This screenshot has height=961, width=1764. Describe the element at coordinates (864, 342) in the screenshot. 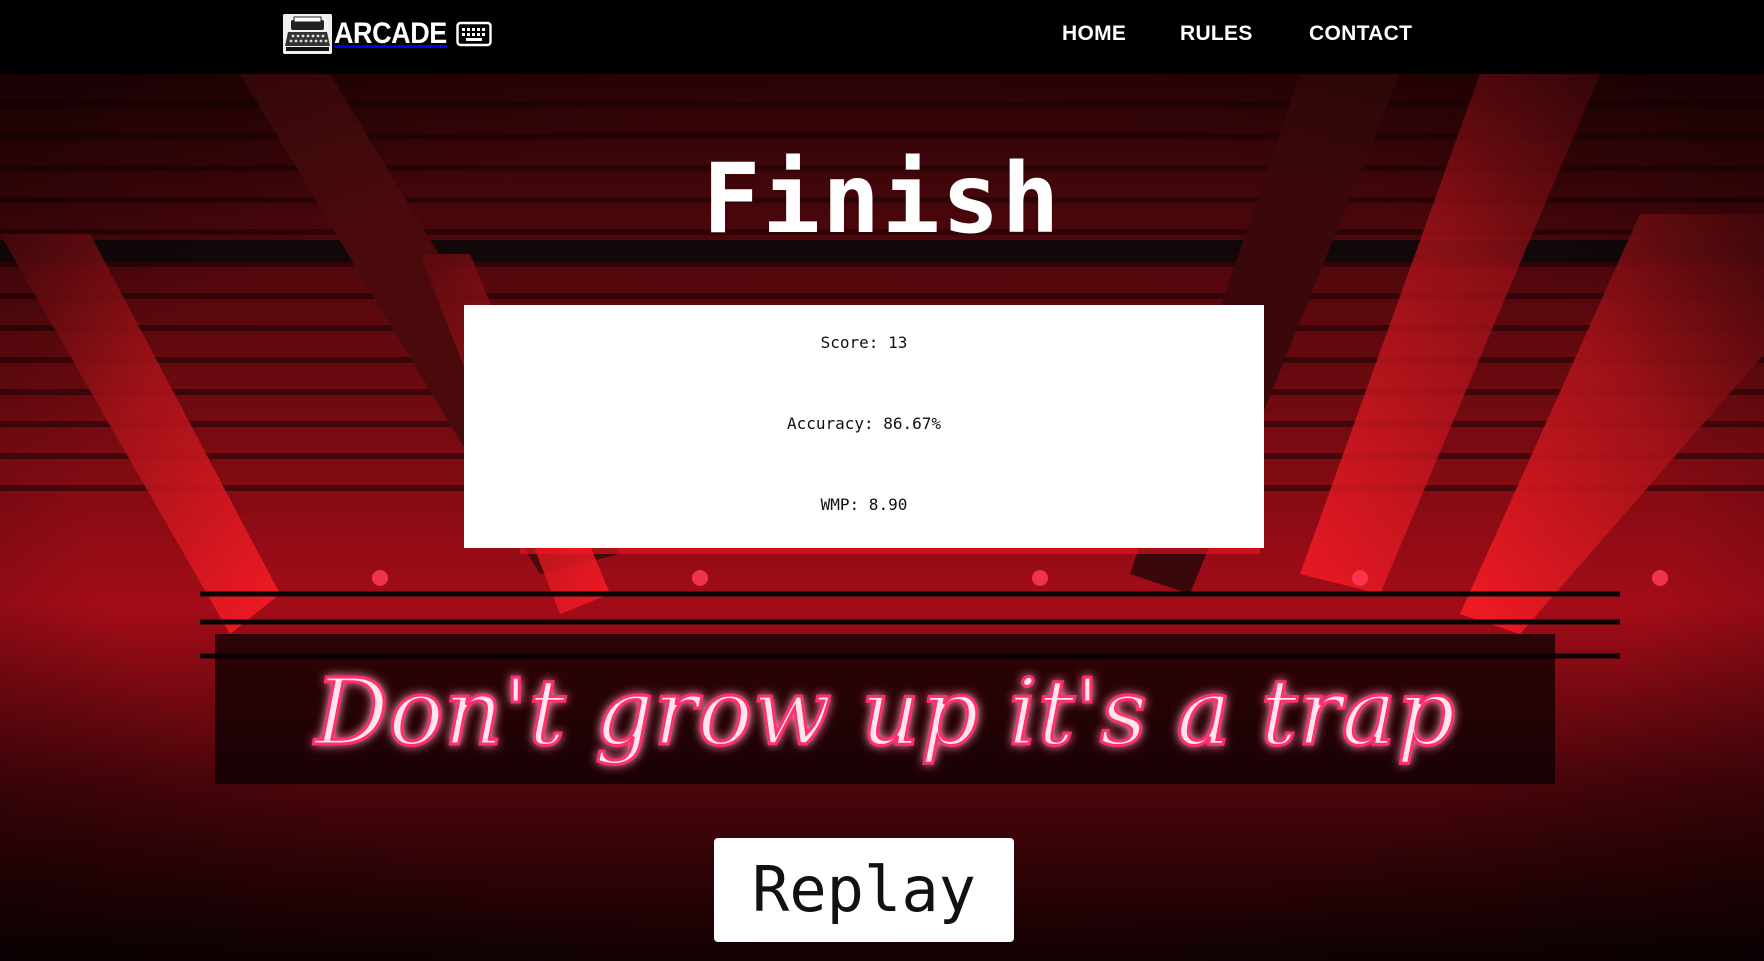

I see `score-stat: Score: 13` at that location.